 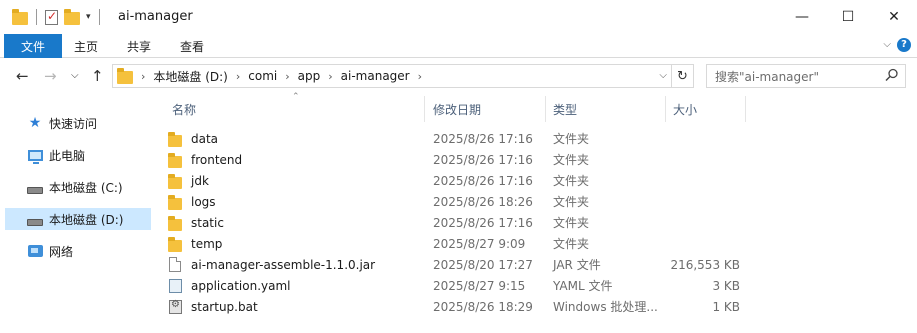 What do you see at coordinates (685, 109) in the screenshot?
I see `column-header-size: 大小` at bounding box center [685, 109].